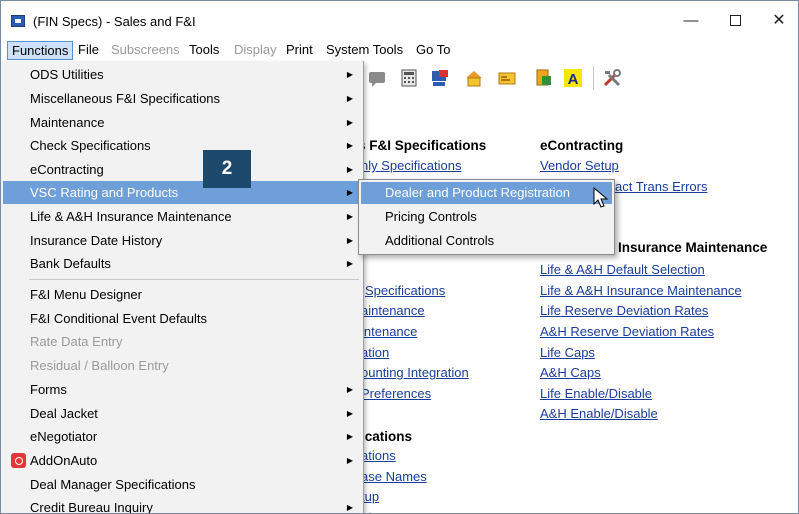 Image resolution: width=799 pixels, height=514 pixels. I want to click on menu-file: File, so click(88, 50).